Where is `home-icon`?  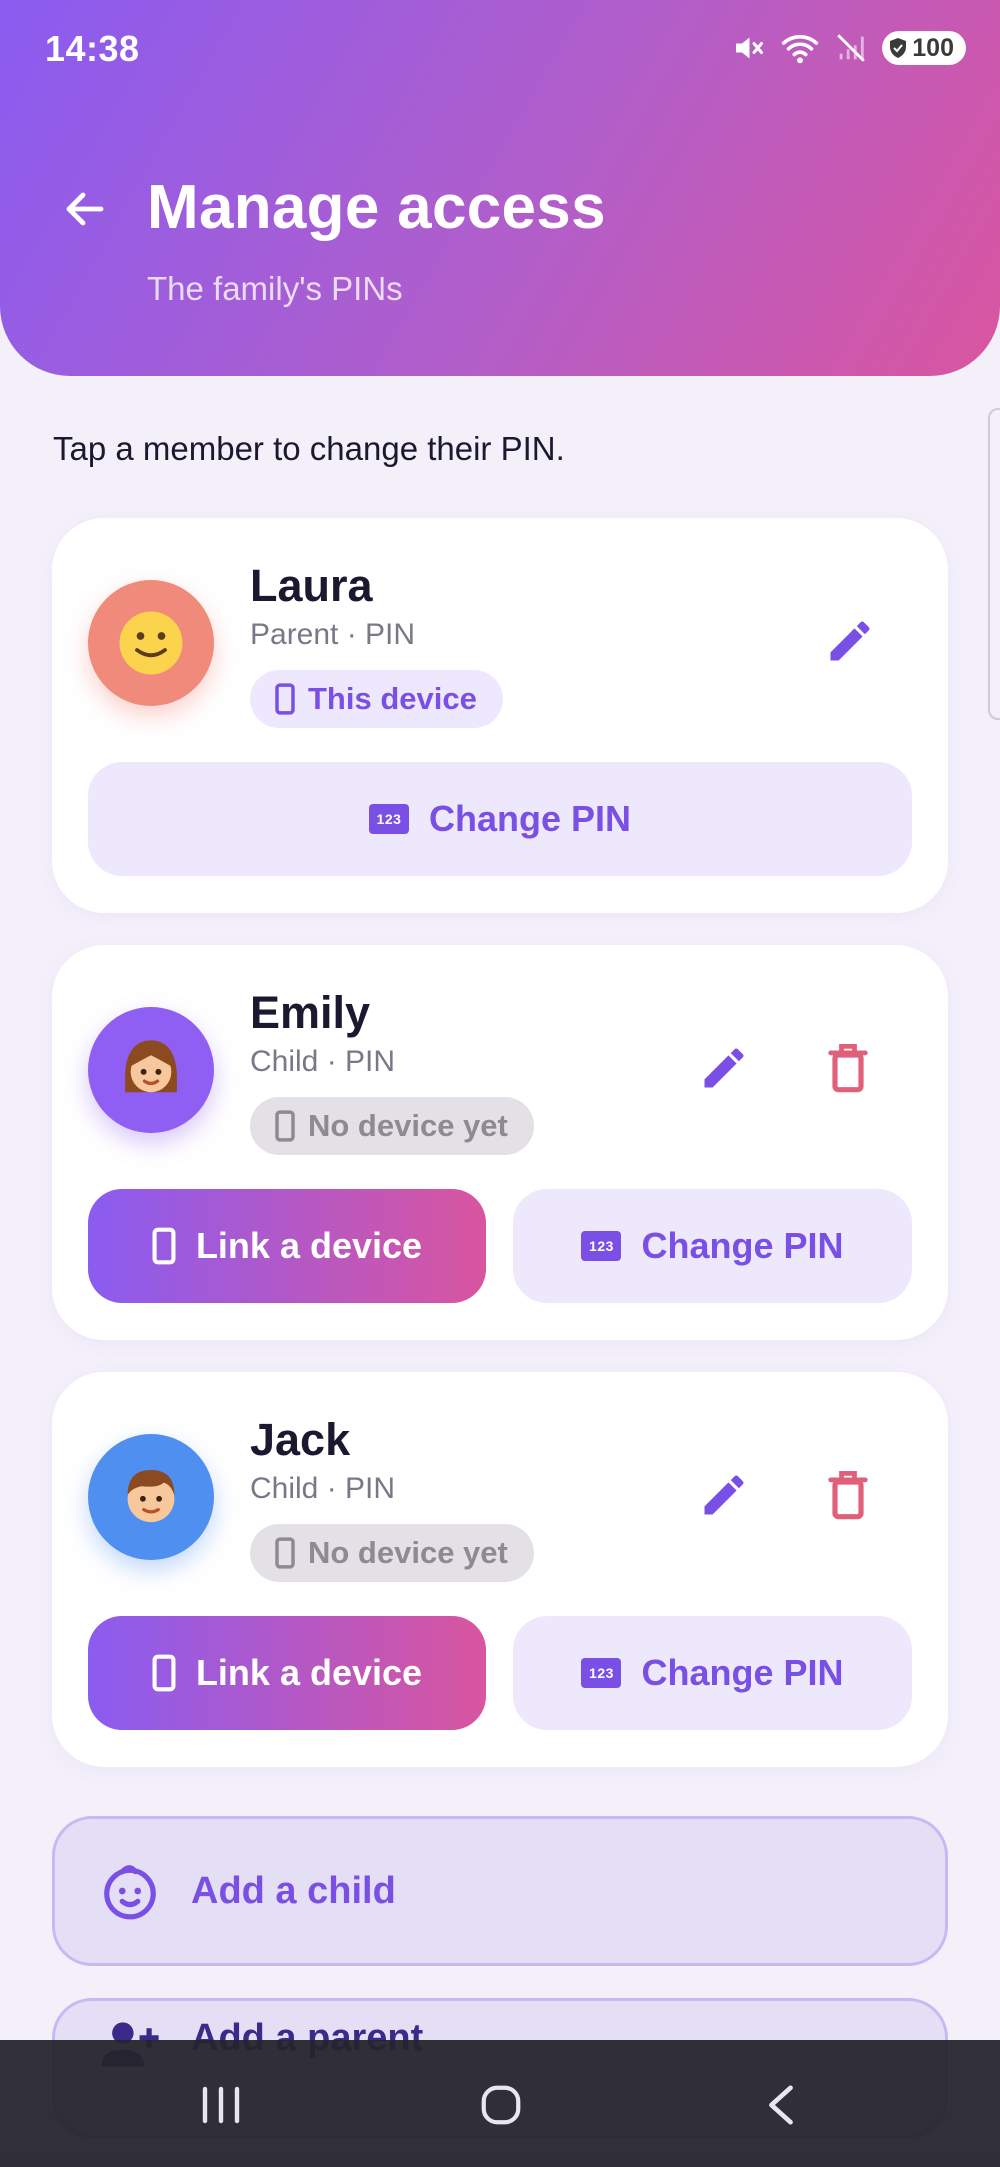
home-icon is located at coordinates (501, 2105).